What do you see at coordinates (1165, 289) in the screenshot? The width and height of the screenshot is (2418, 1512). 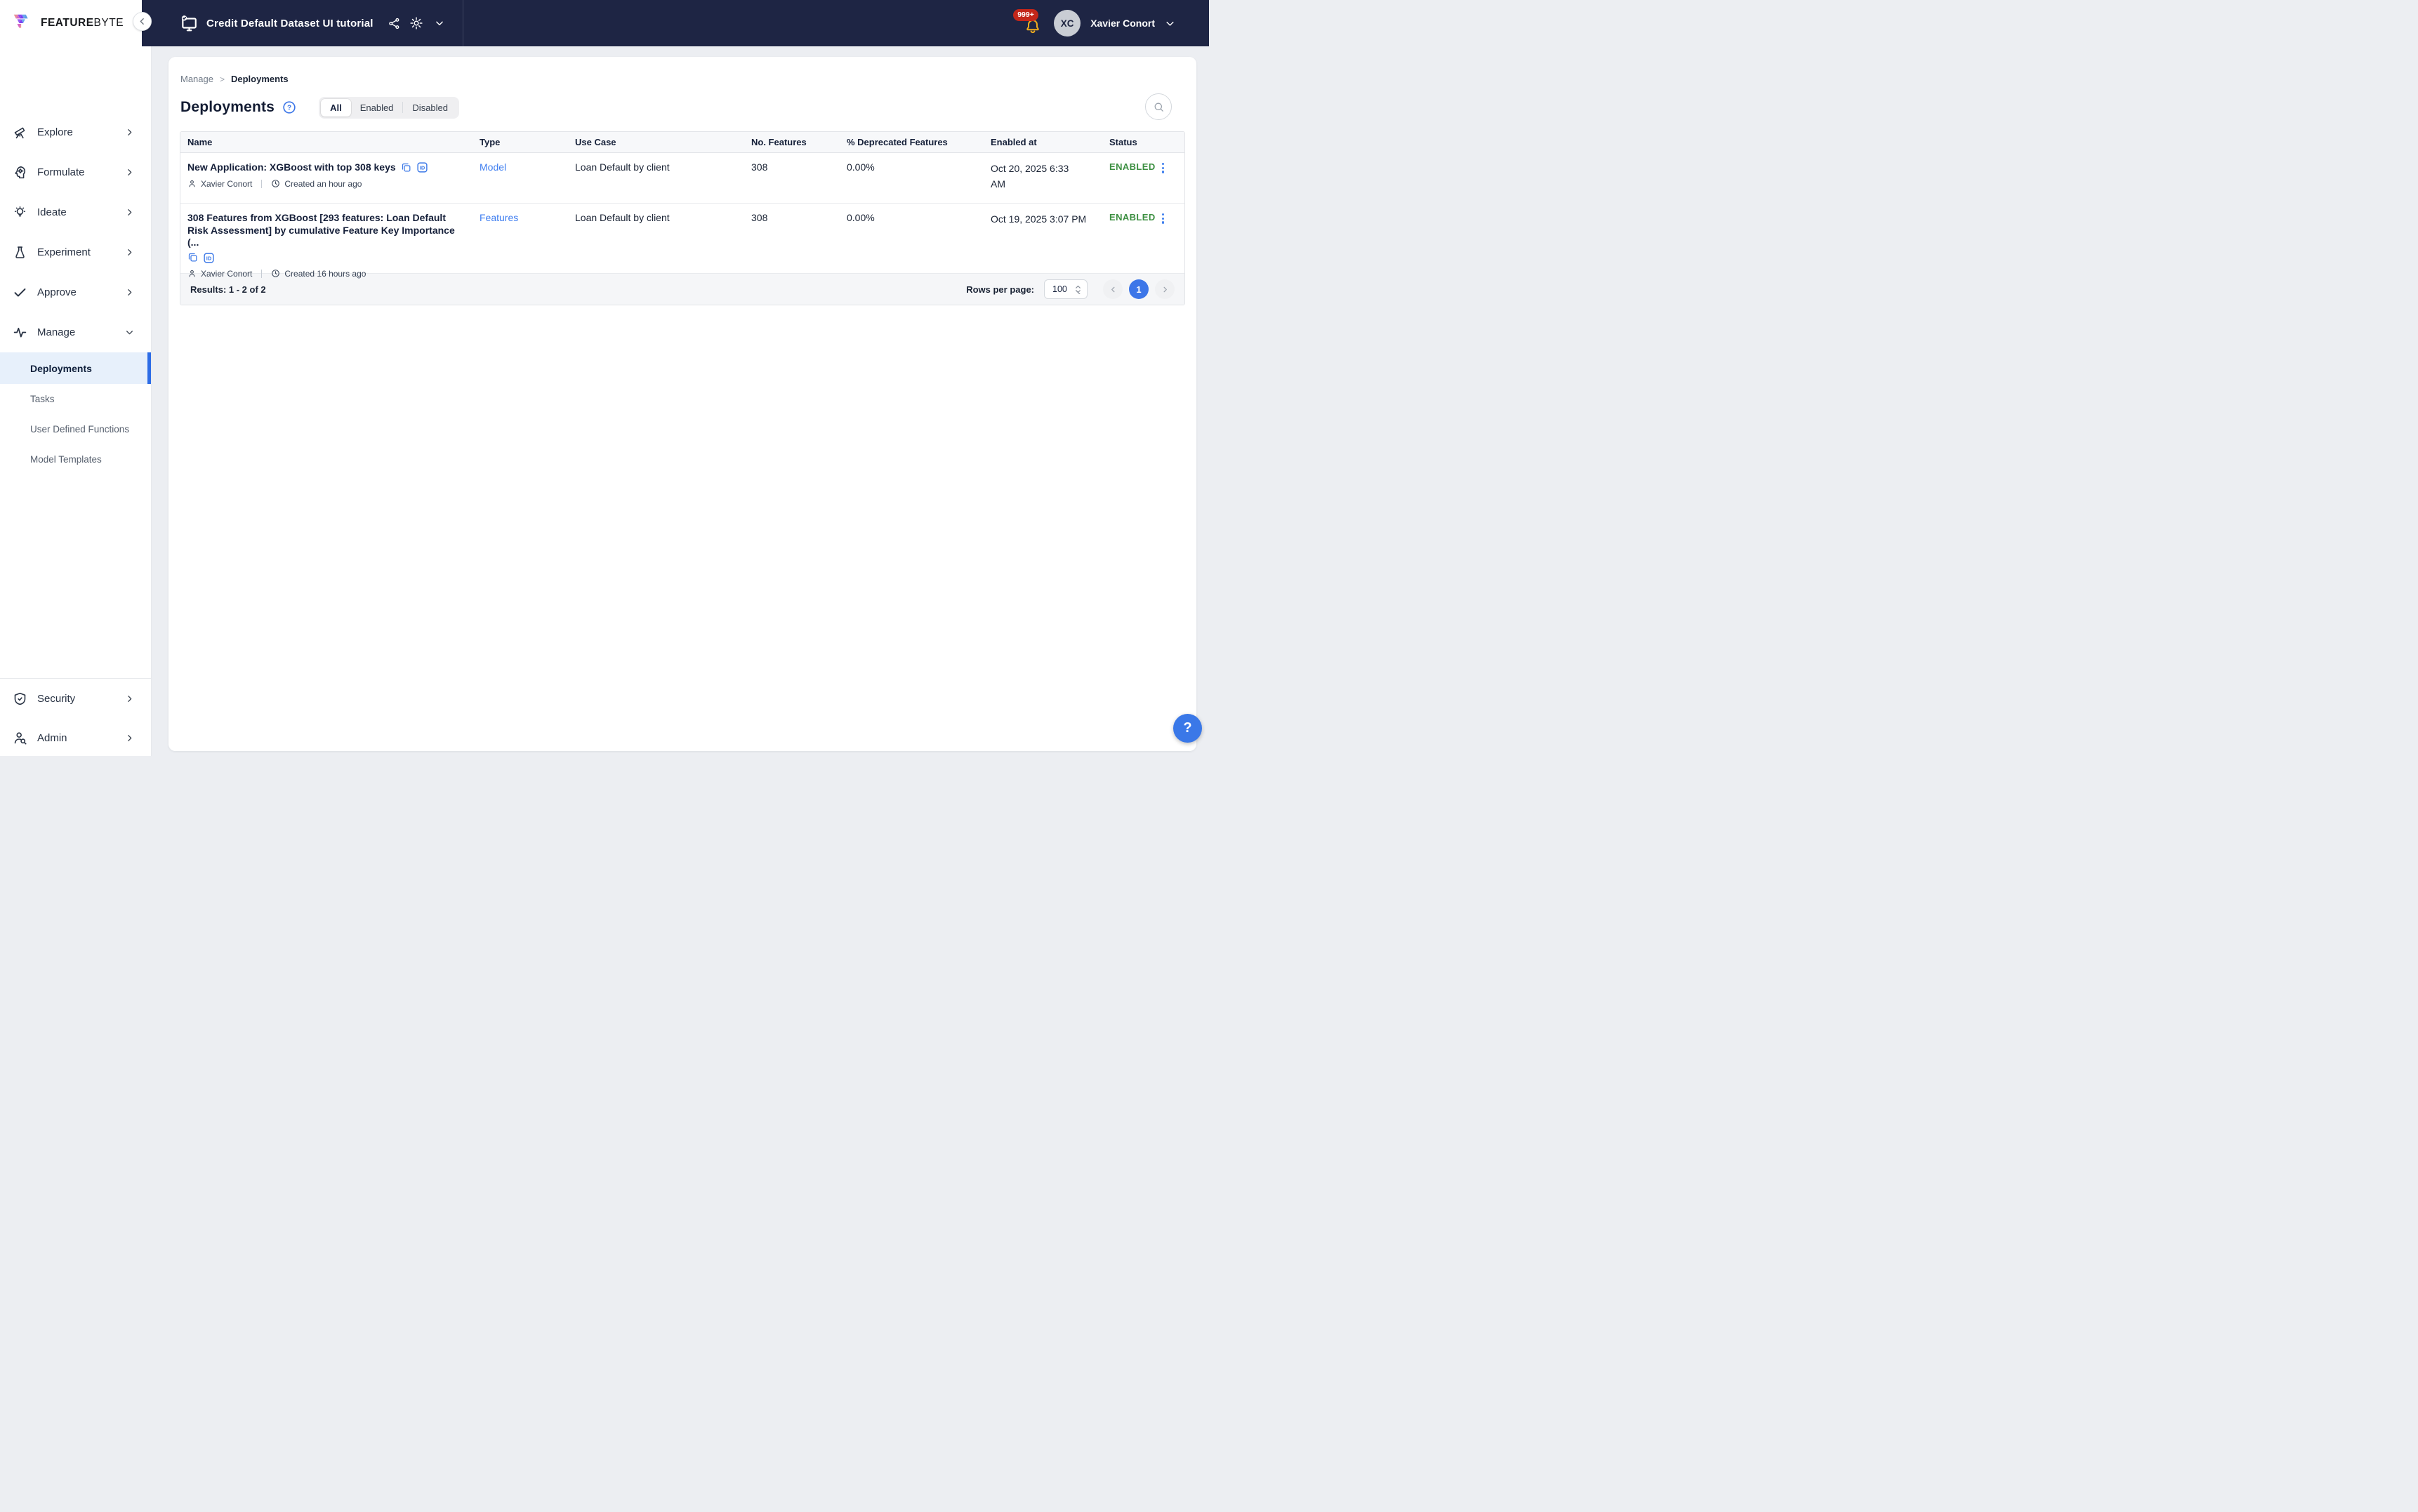 I see `next-page-button` at bounding box center [1165, 289].